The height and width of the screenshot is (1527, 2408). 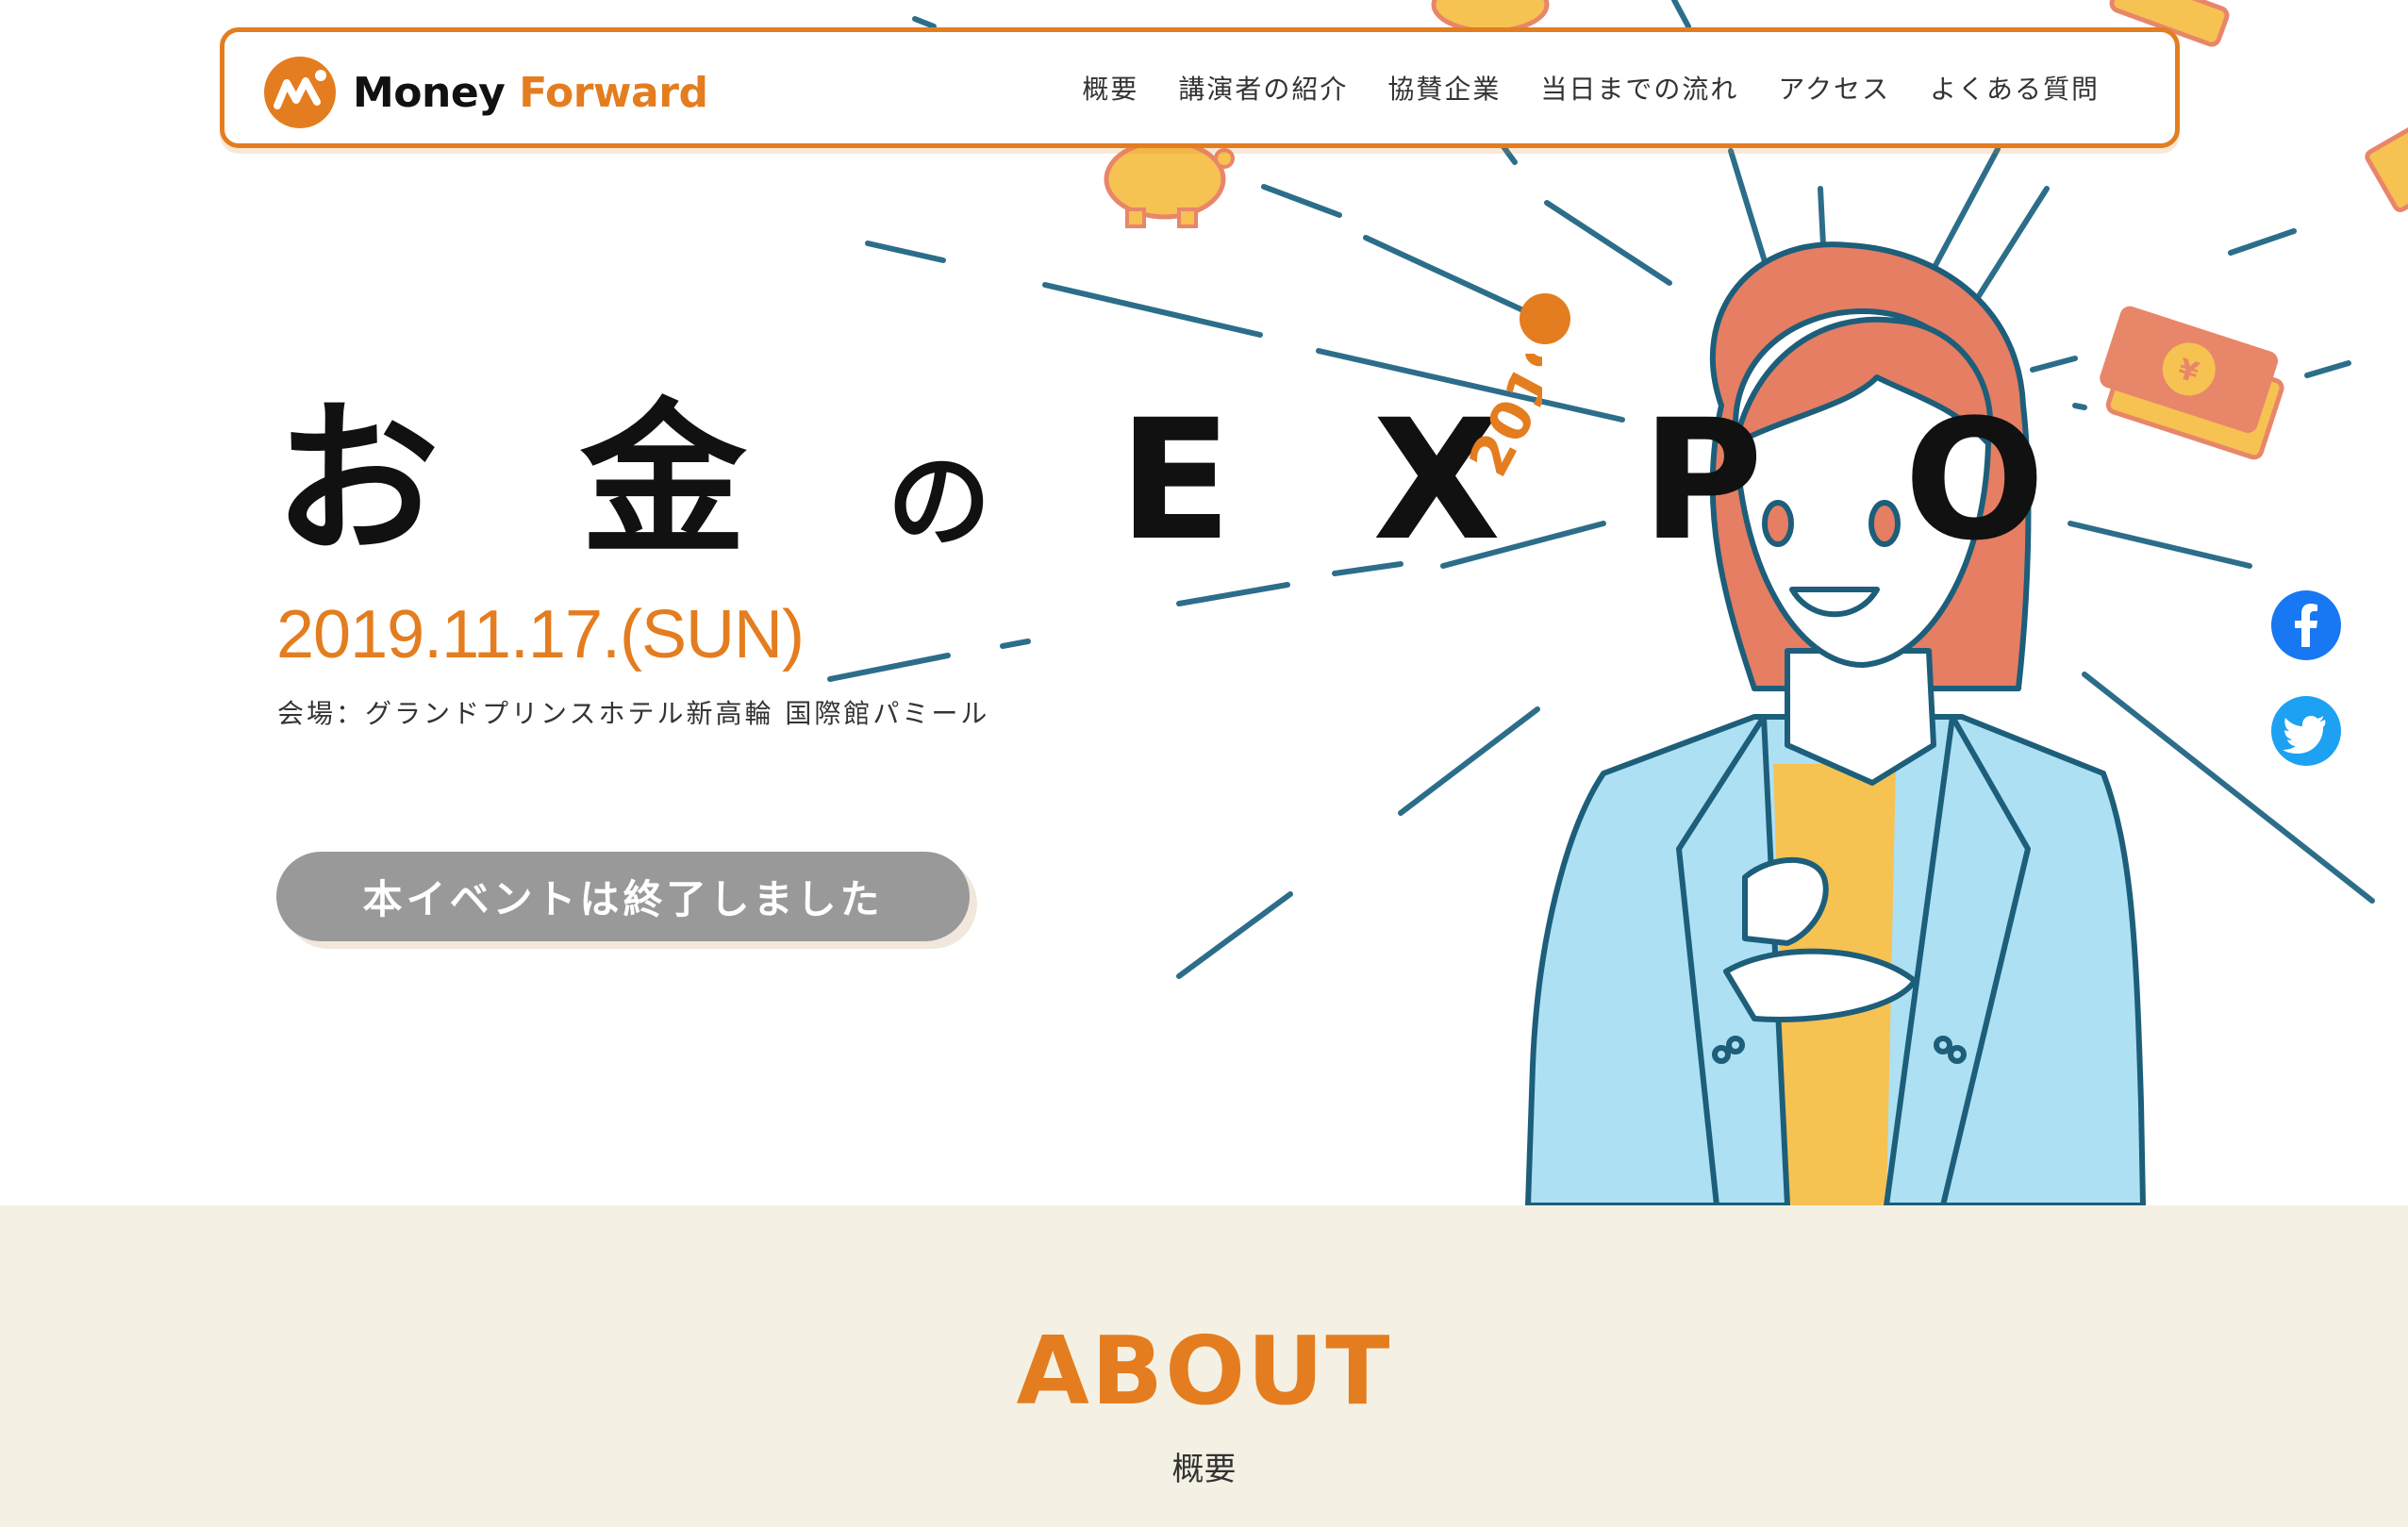 What do you see at coordinates (2015, 88) in the screenshot?
I see `nav-faq: よくある質問` at bounding box center [2015, 88].